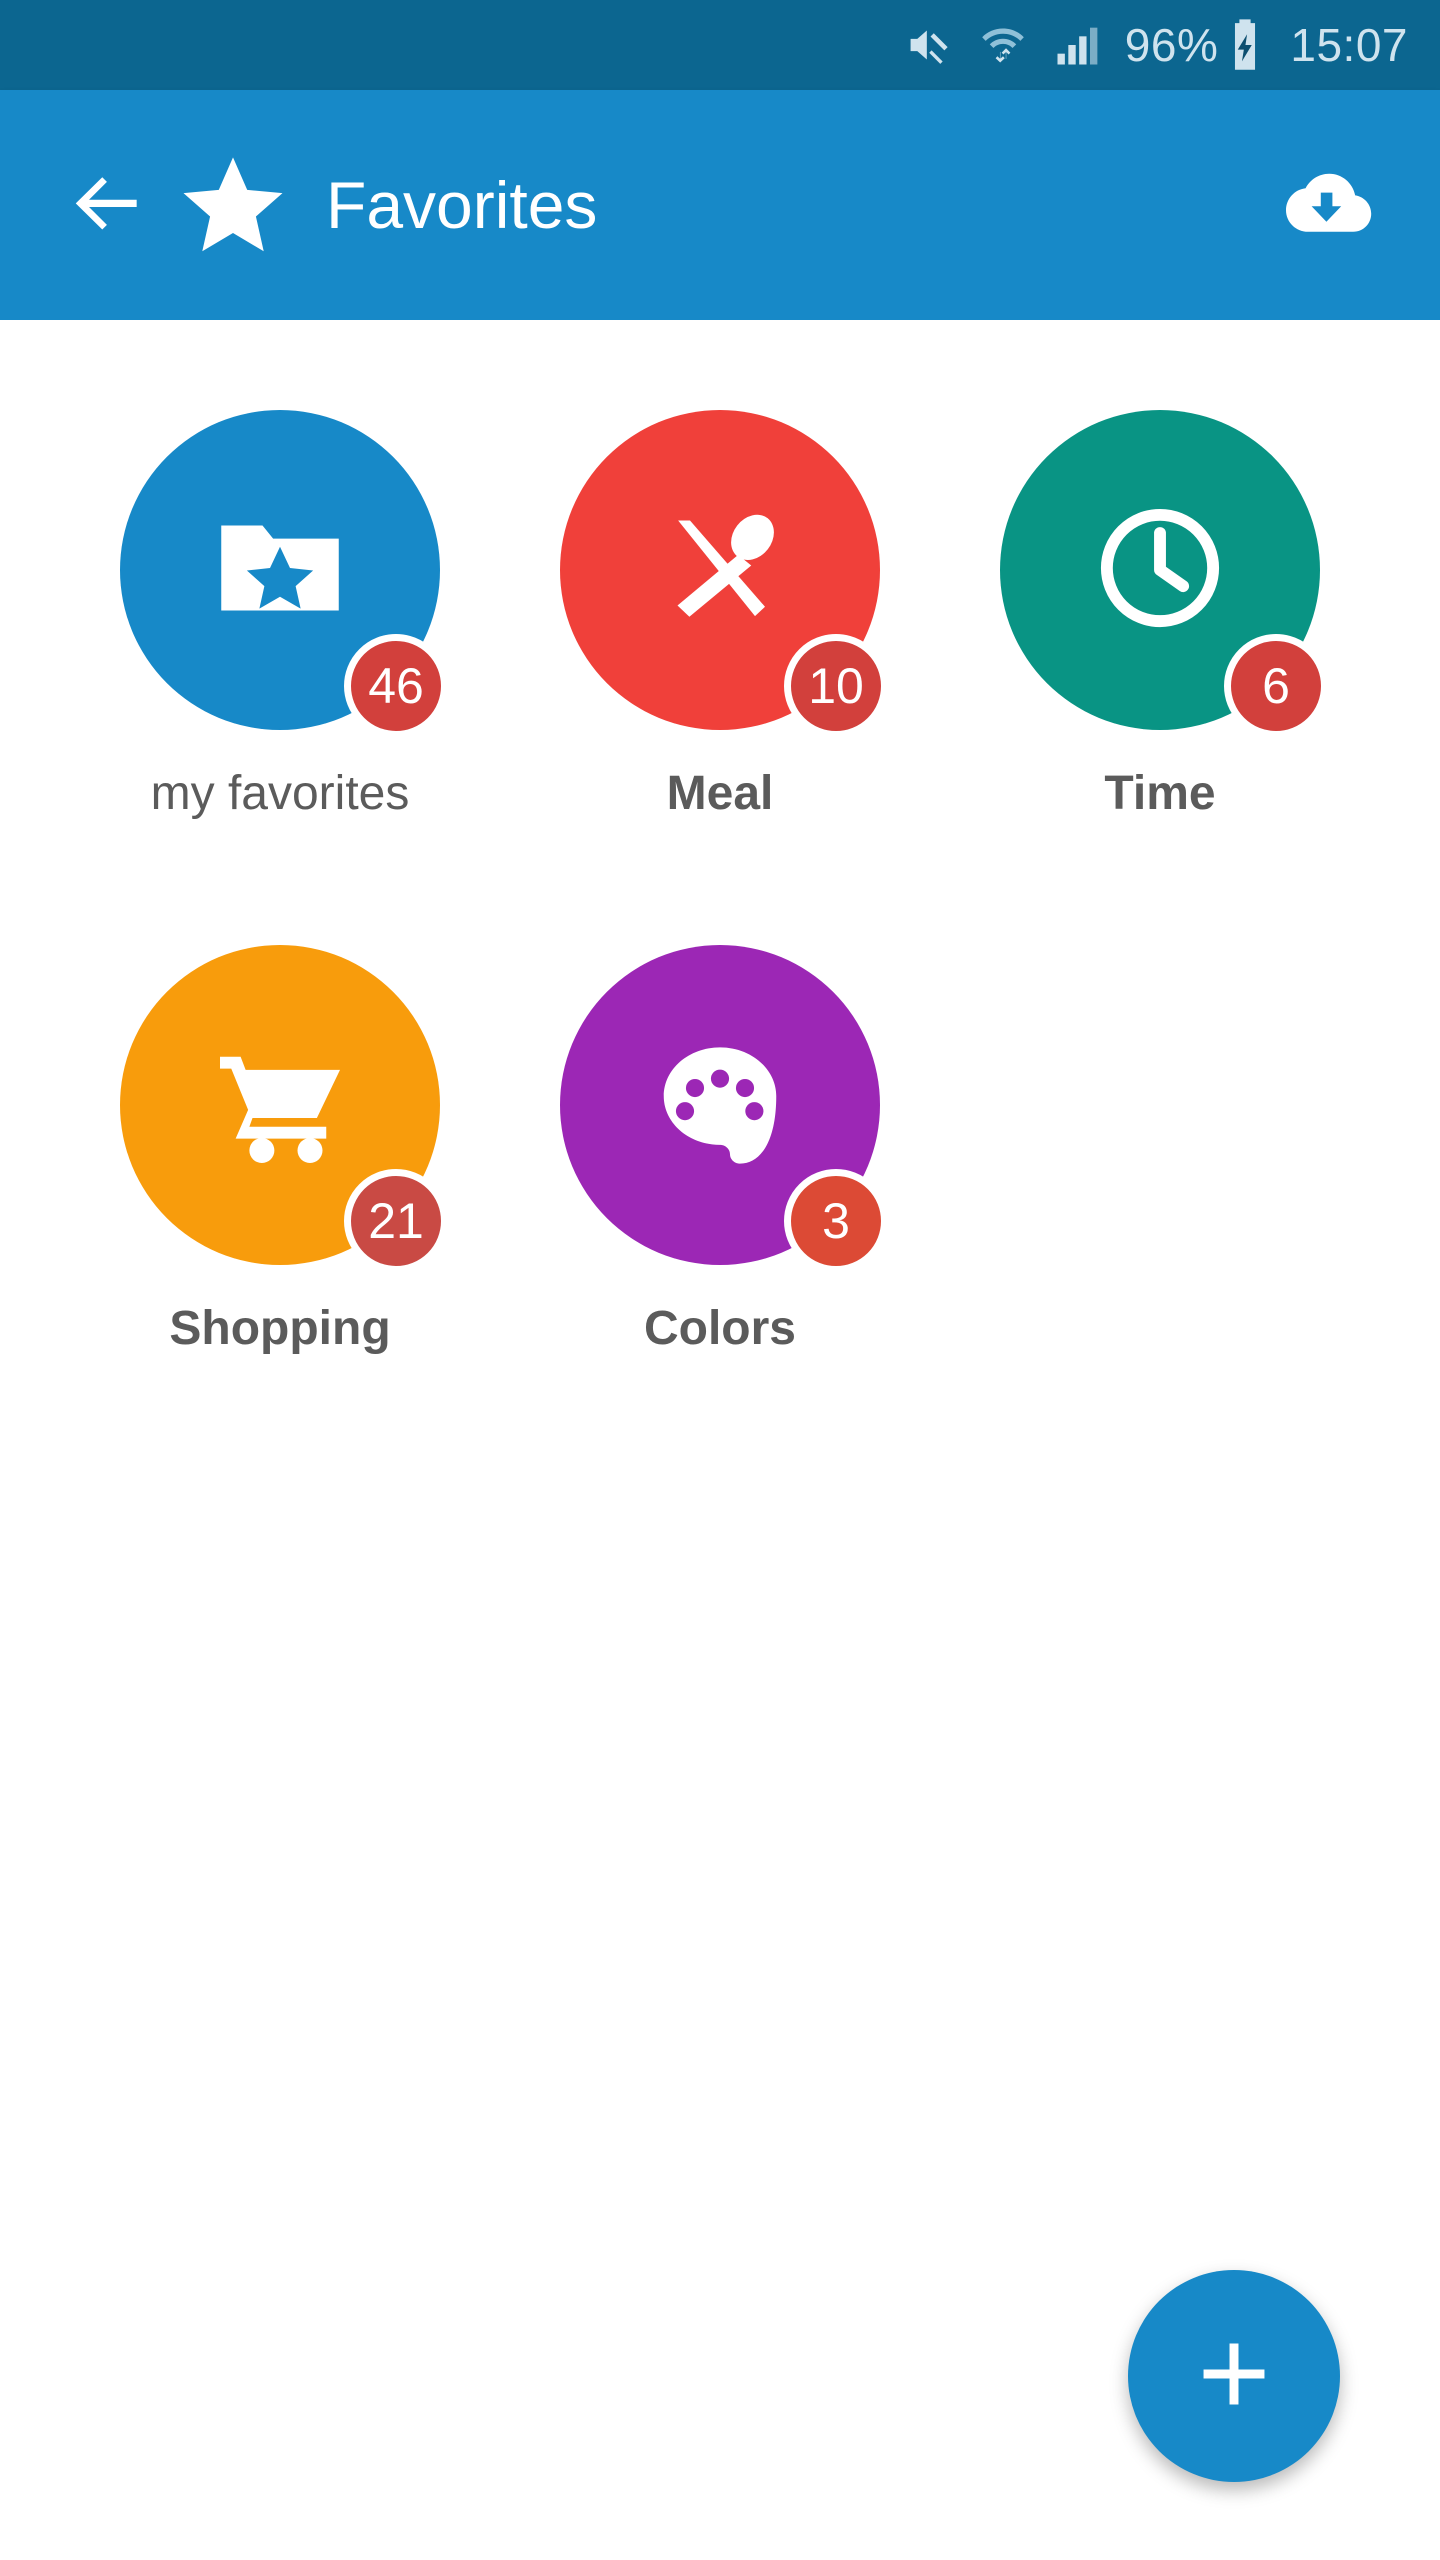  Describe the element at coordinates (720, 45) in the screenshot. I see `status-bar: 96% 15:07` at that location.